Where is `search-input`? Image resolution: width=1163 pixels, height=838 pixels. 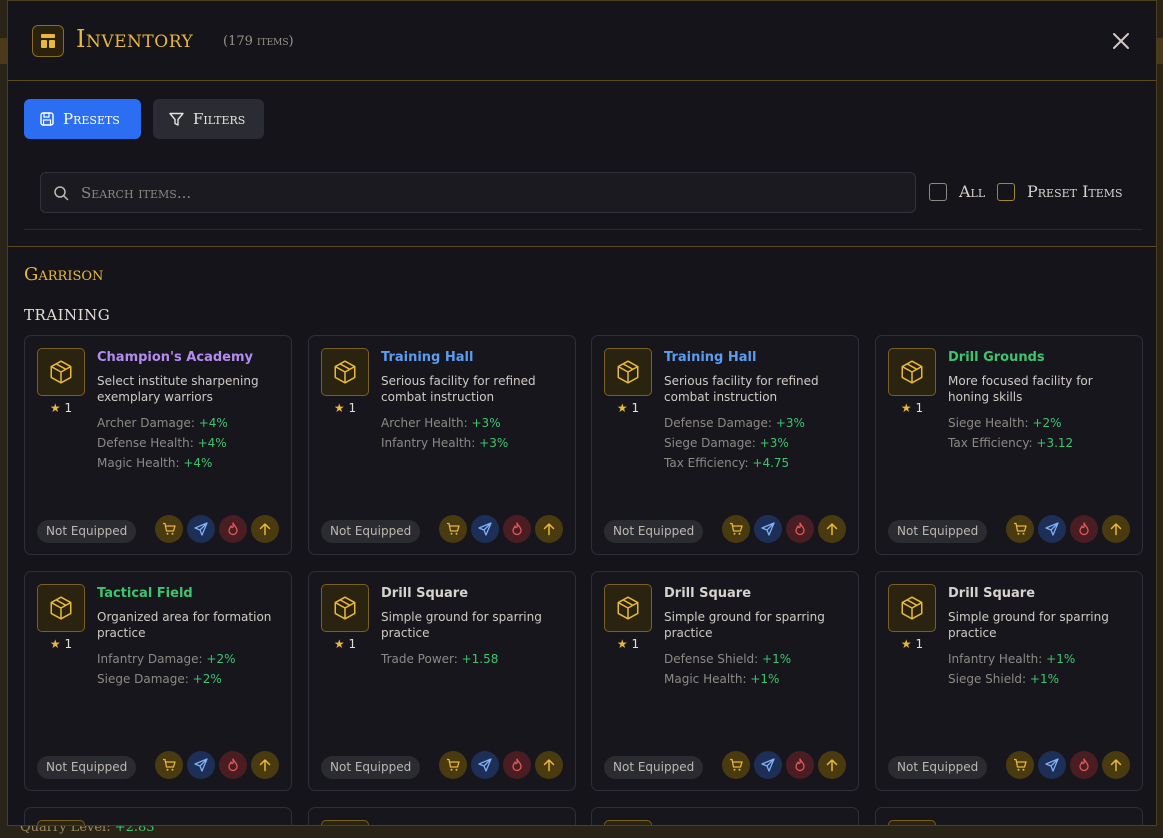 search-input is located at coordinates (491, 192).